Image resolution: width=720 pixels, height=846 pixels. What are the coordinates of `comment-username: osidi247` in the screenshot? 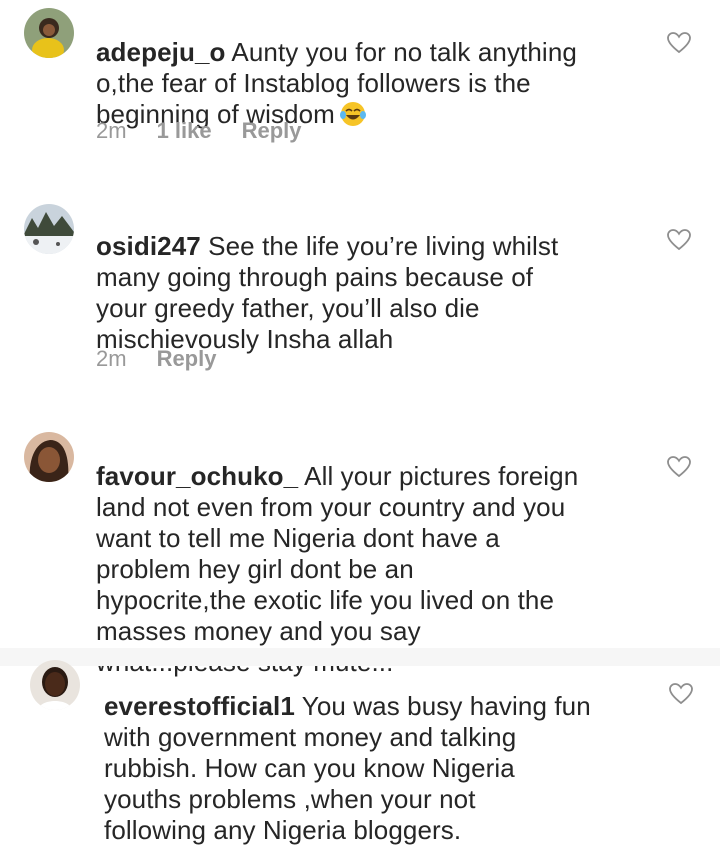 It's located at (148, 246).